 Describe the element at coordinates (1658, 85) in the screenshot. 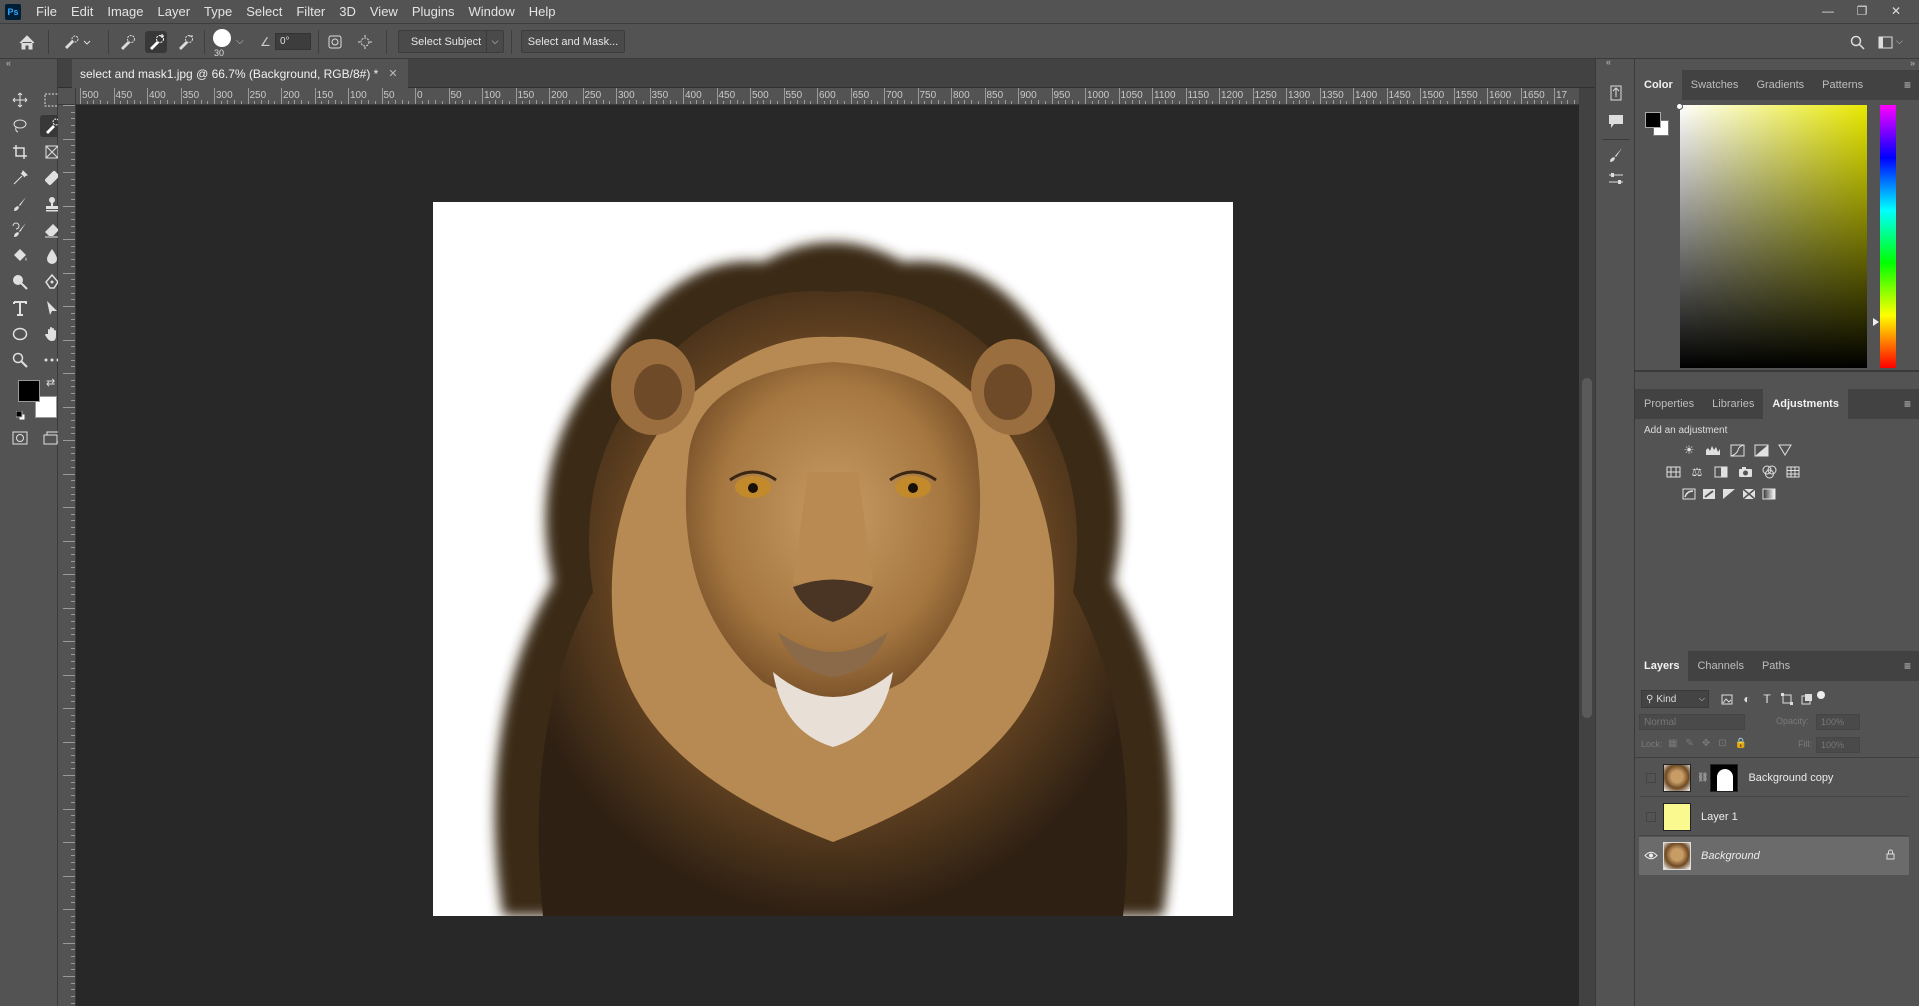

I see `tab-color: Color` at that location.